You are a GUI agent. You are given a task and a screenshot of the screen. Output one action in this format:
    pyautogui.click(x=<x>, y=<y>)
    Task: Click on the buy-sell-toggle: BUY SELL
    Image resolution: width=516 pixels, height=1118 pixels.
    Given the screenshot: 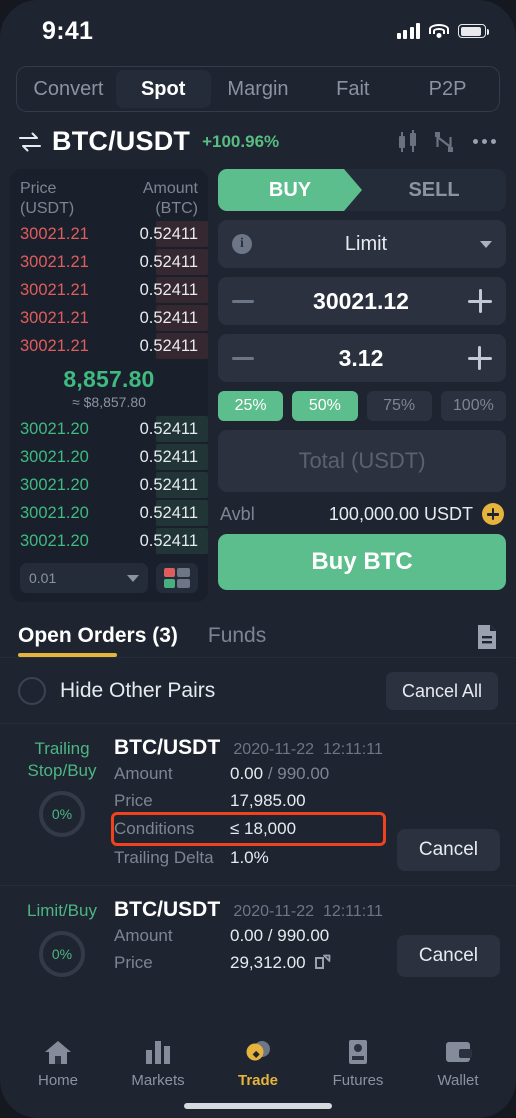 What is the action you would take?
    pyautogui.click(x=362, y=190)
    